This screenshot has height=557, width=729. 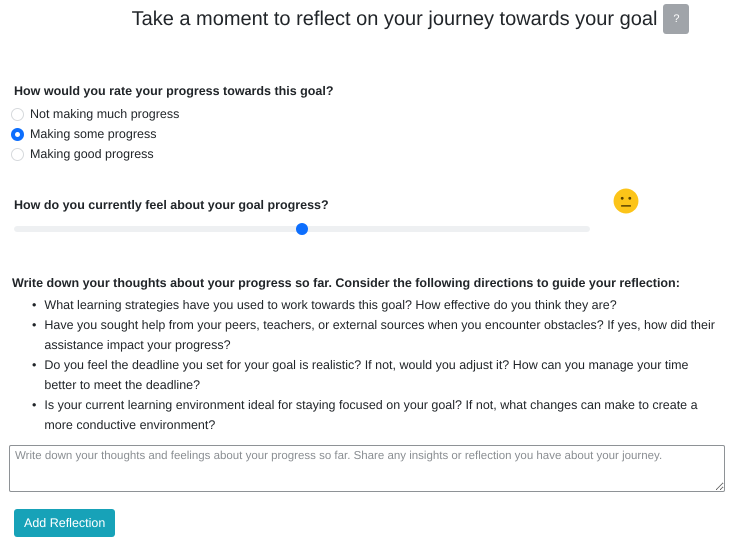 What do you see at coordinates (626, 201) in the screenshot?
I see `neutral-face-icon` at bounding box center [626, 201].